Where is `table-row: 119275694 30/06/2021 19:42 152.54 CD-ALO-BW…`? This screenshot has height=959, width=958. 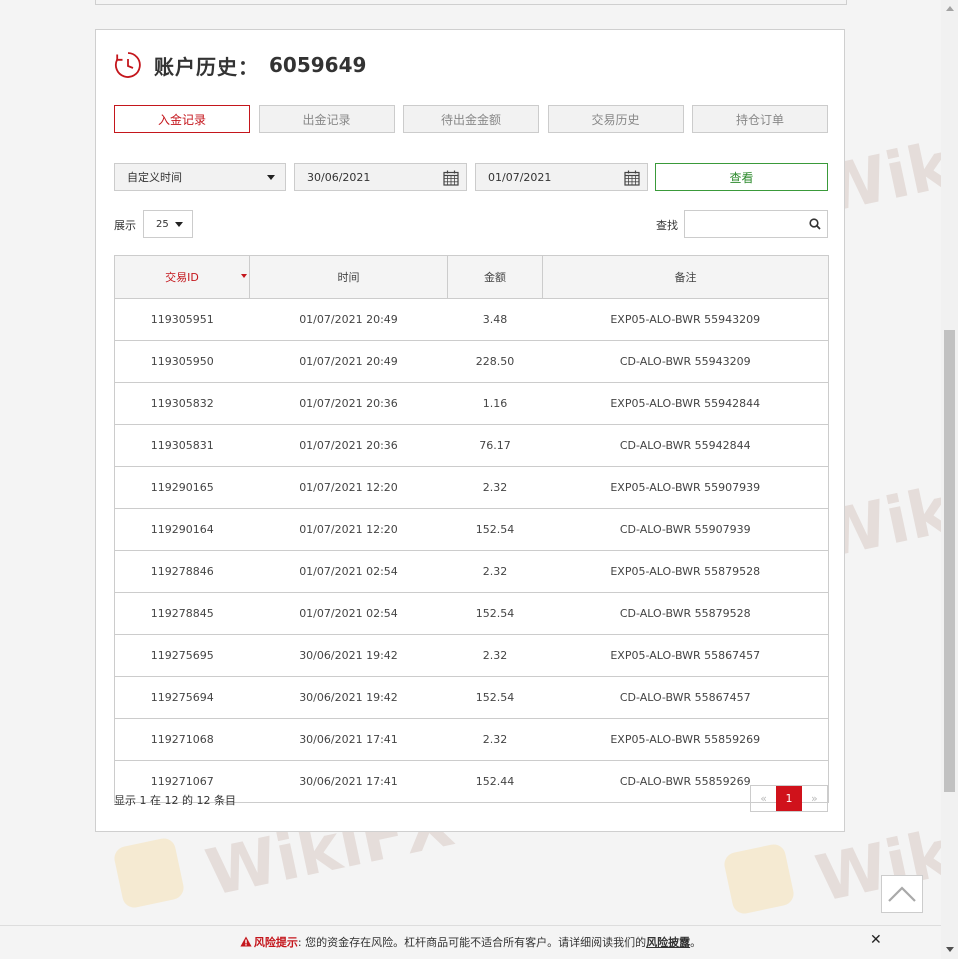 table-row: 119275694 30/06/2021 19:42 152.54 CD-ALO-BW… is located at coordinates (471, 697).